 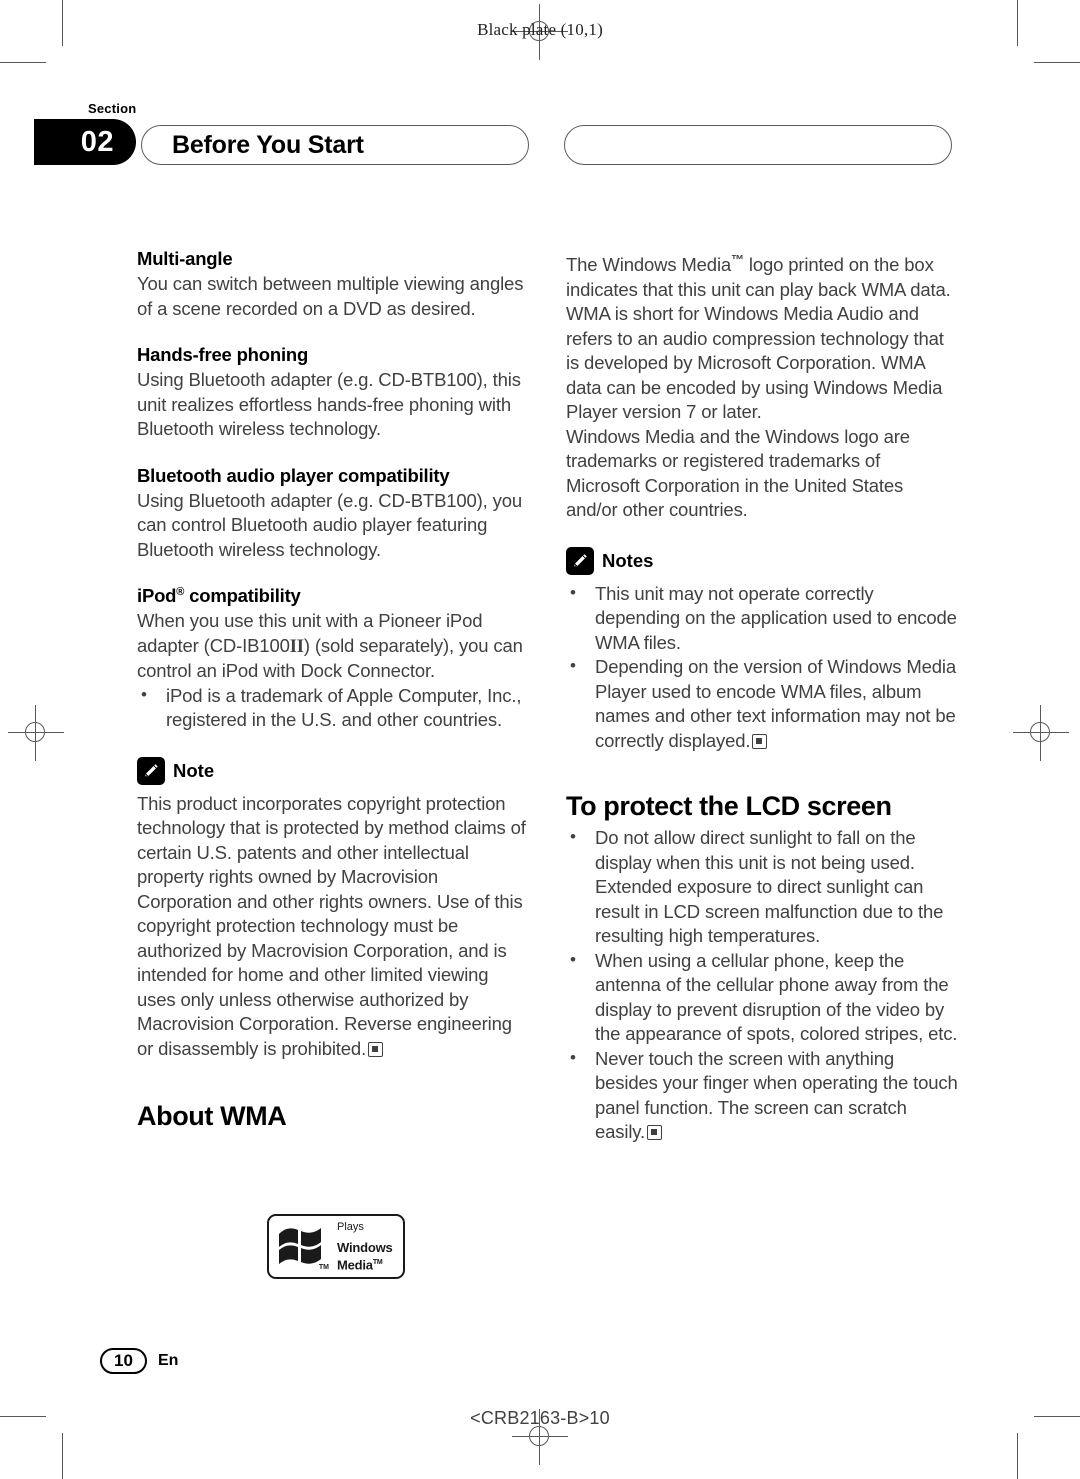 What do you see at coordinates (333, 596) in the screenshot?
I see `heading-ipod-compatibility: iPod® compatibility` at bounding box center [333, 596].